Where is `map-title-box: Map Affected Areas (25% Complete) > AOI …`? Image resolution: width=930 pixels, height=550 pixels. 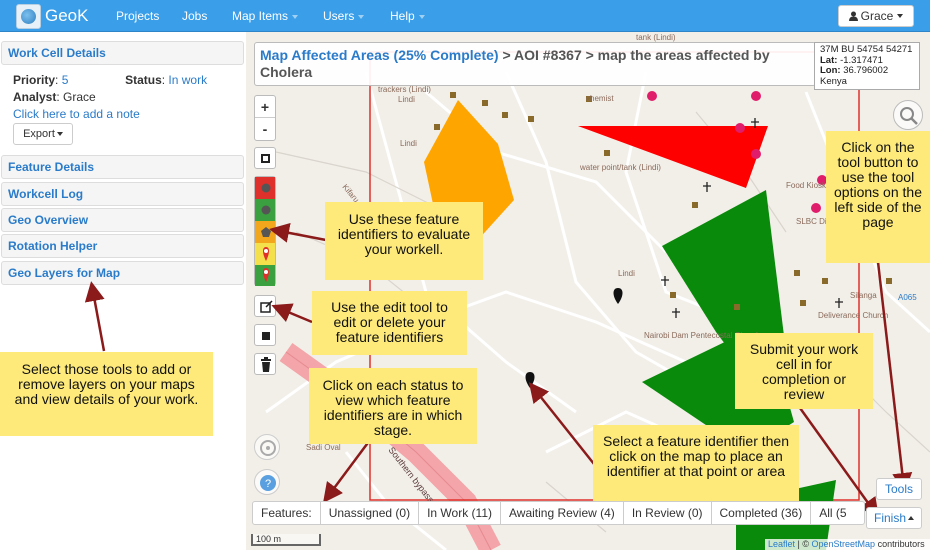 map-title-box: Map Affected Areas (25% Complete) > AOI … is located at coordinates (535, 64).